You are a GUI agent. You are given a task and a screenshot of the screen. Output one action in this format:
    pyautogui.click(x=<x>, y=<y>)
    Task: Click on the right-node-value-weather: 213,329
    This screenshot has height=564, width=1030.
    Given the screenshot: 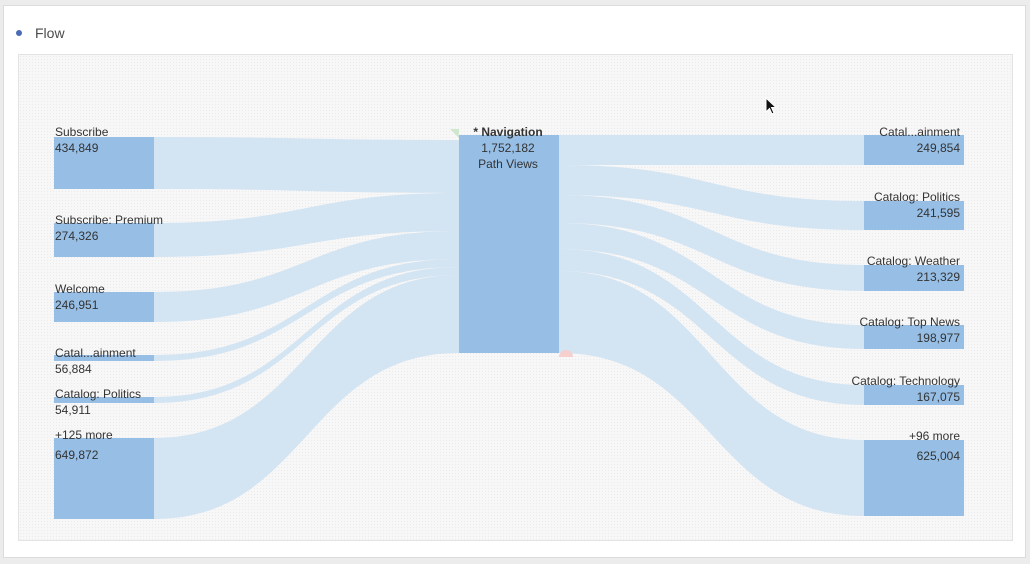 What is the action you would take?
    pyautogui.click(x=938, y=277)
    